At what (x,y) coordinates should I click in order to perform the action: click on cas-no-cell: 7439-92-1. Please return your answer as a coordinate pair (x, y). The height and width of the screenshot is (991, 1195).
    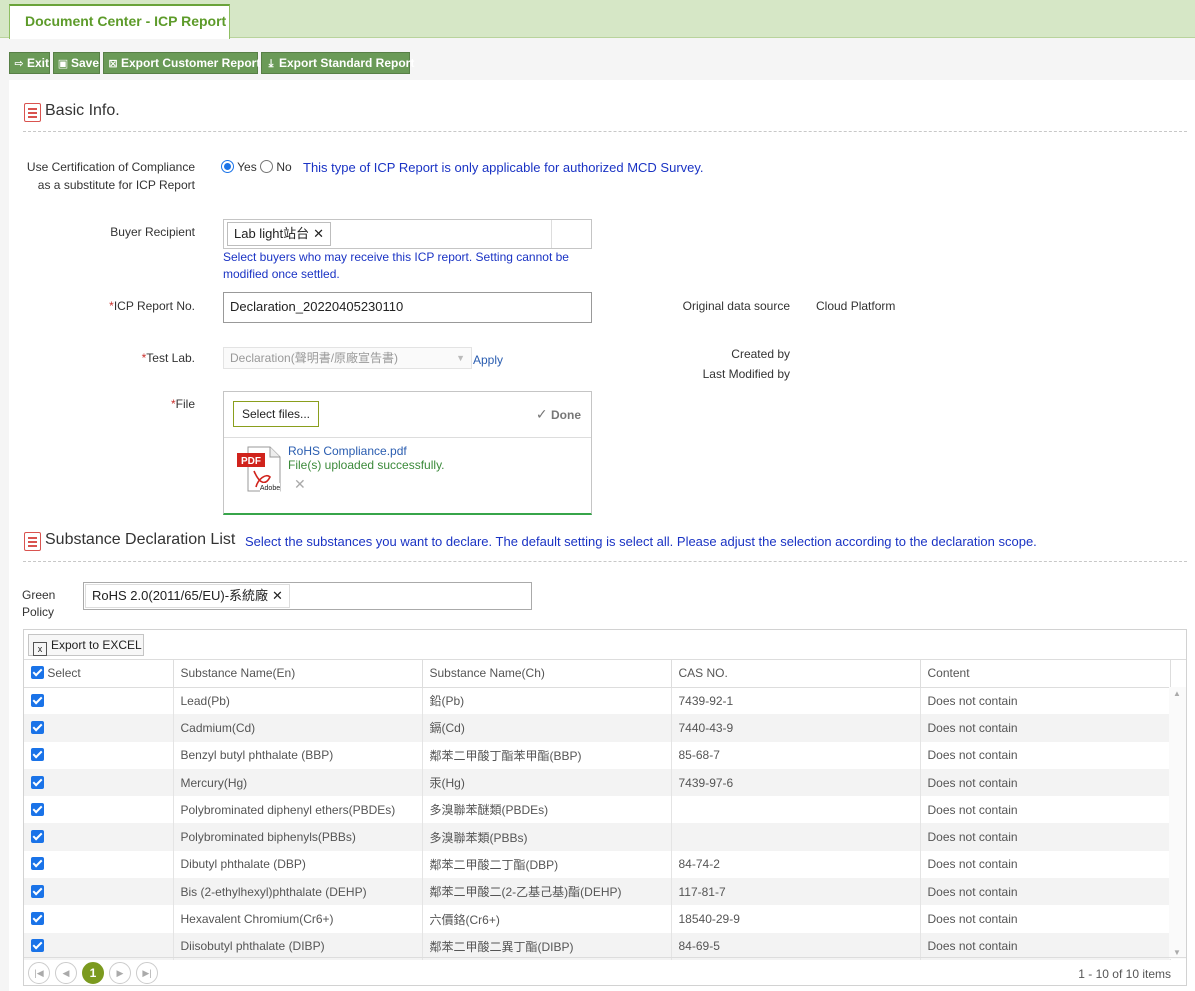
    Looking at the image, I should click on (796, 701).